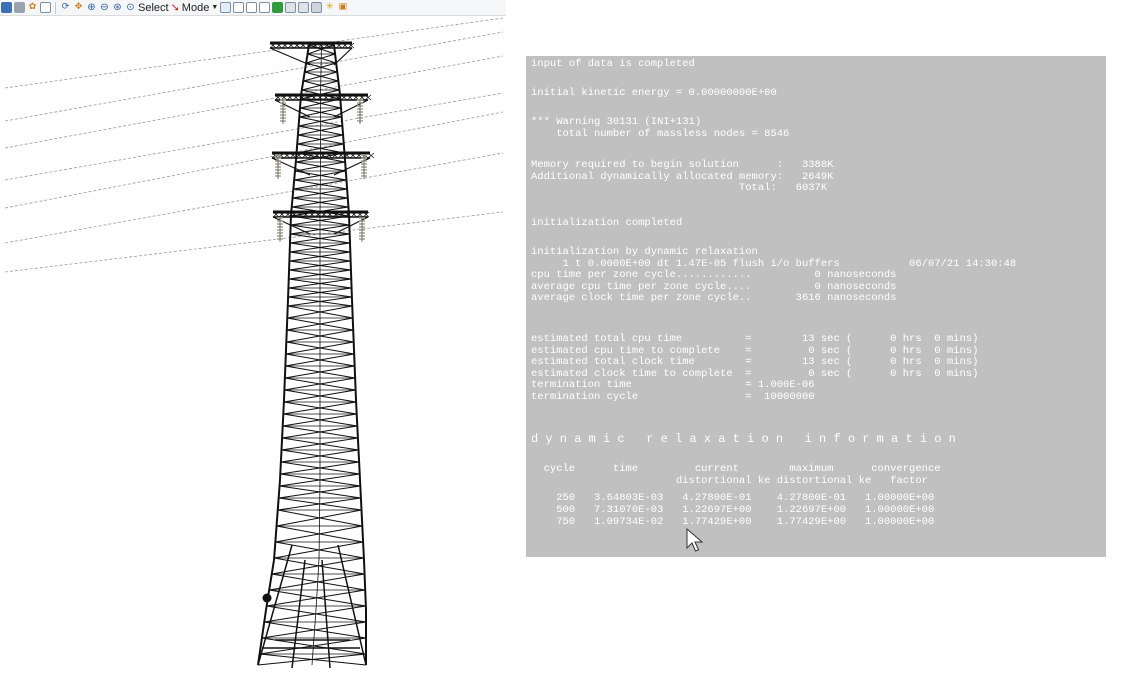  I want to click on mode-dropdown: Mode, so click(196, 8).